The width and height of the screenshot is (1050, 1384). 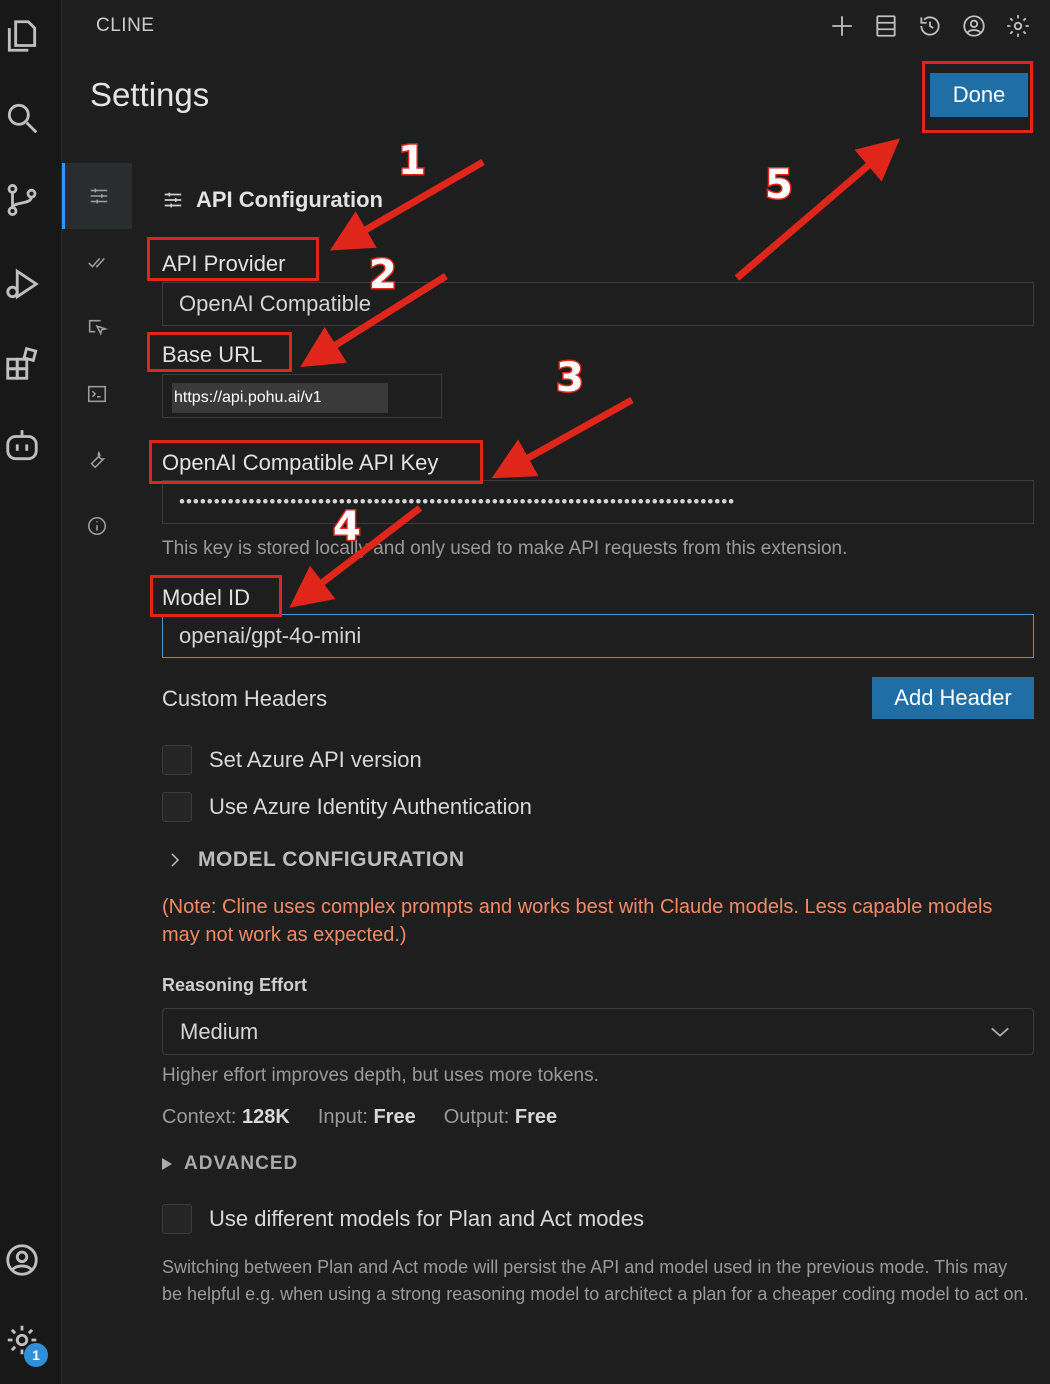 I want to click on advanced-heading: ADVANCED, so click(x=241, y=1163).